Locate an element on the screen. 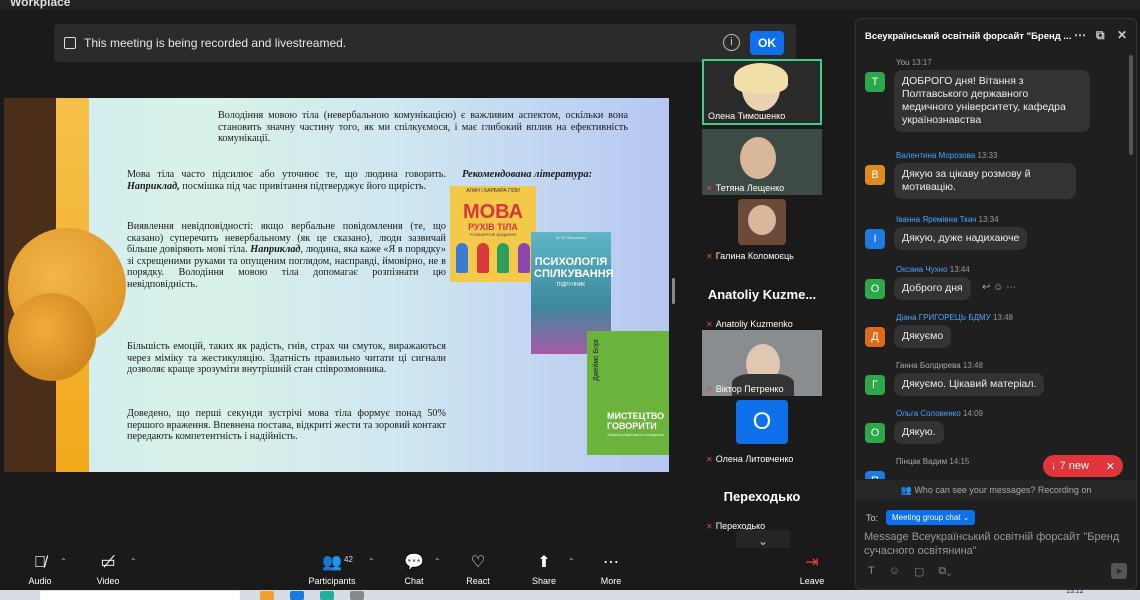  recipient-select: Meeting group chat ⌄ is located at coordinates (931, 517).